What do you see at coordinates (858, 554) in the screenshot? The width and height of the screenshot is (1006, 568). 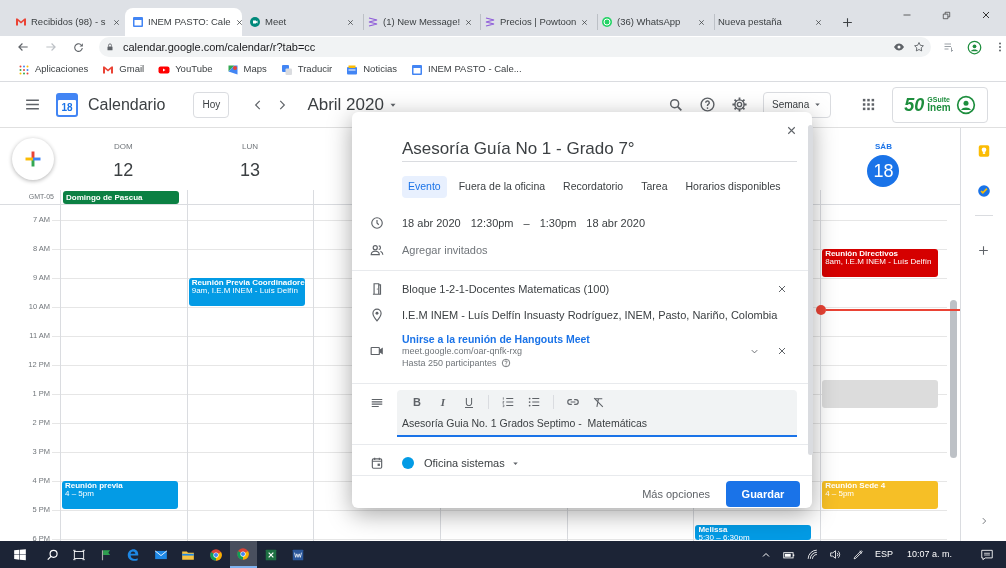 I see `pen-icon` at bounding box center [858, 554].